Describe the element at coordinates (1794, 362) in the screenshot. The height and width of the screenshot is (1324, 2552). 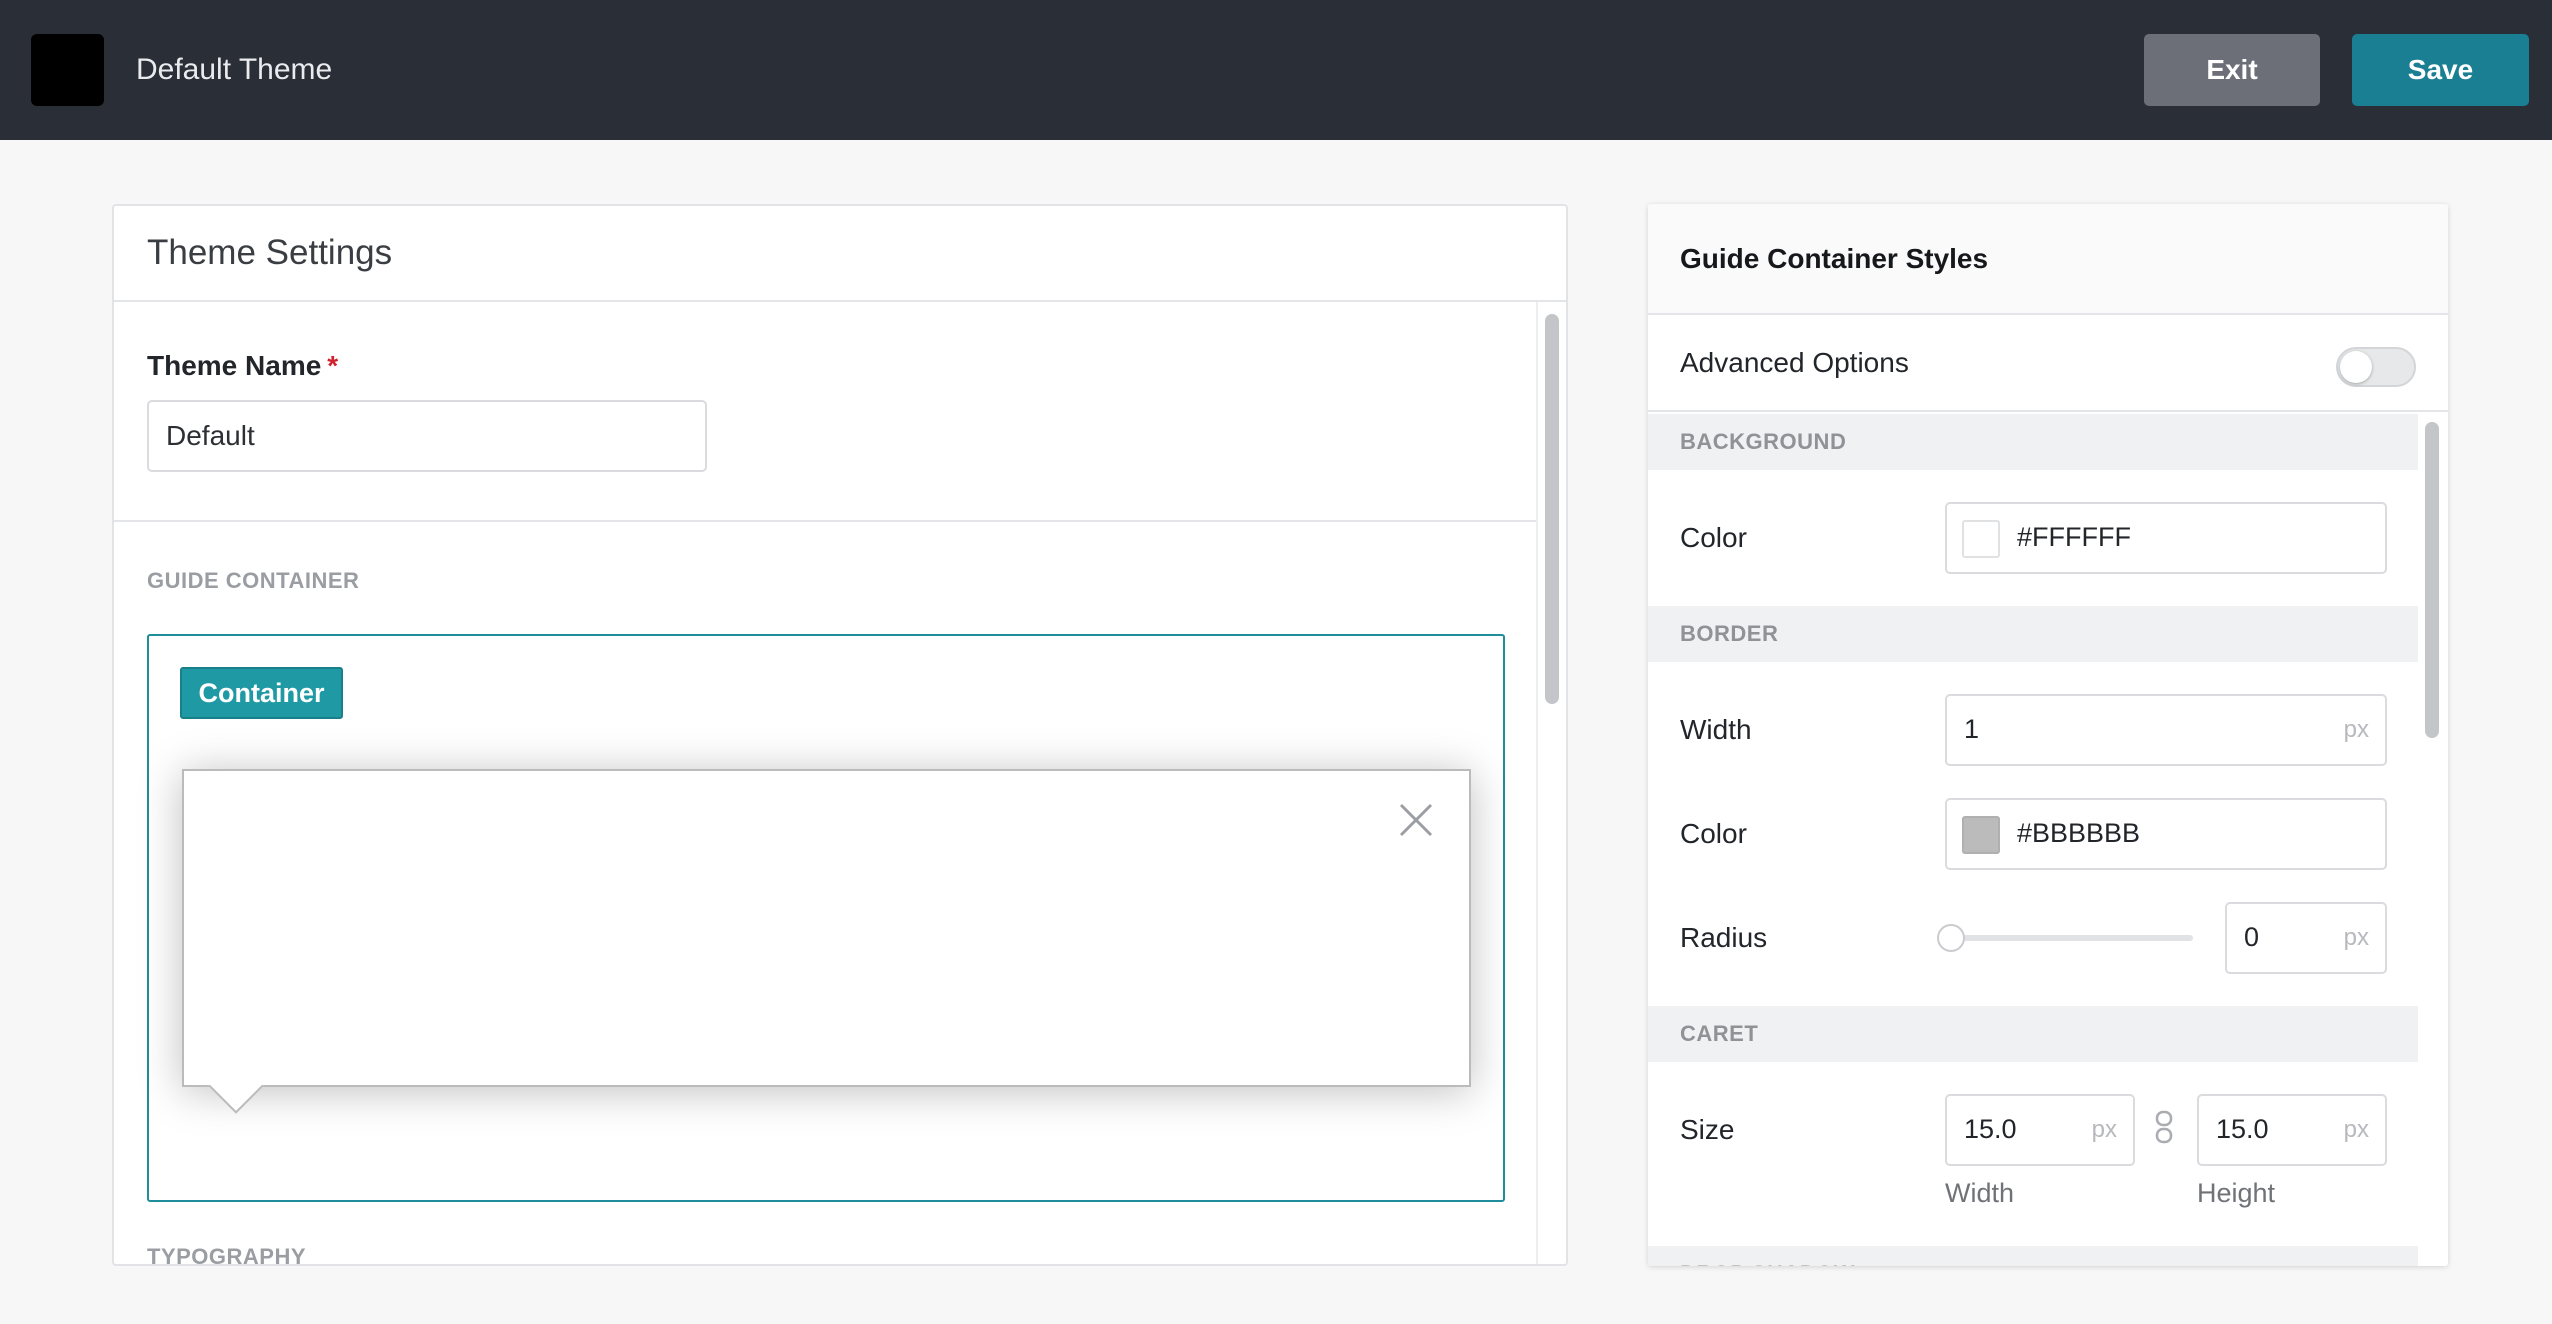
I see `advanced-options-label: Advanced Options` at that location.